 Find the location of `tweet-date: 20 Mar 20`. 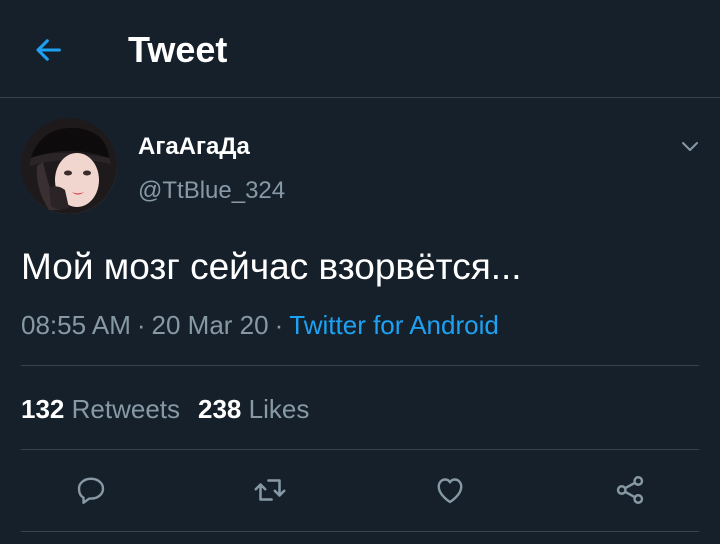

tweet-date: 20 Mar 20 is located at coordinates (210, 325).